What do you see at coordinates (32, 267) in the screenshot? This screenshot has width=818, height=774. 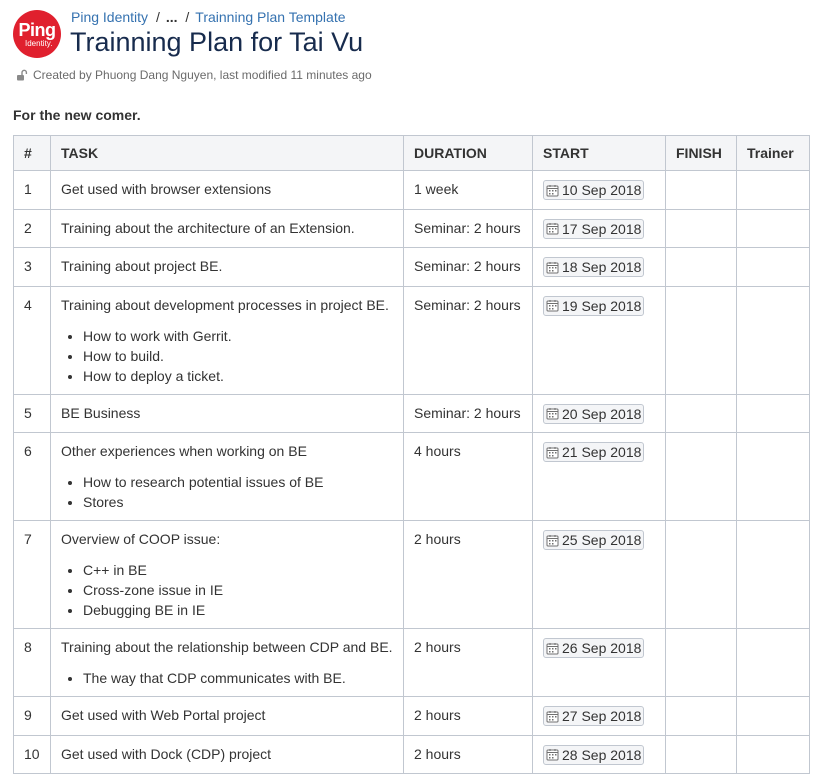 I see `row-number-cell: 3` at bounding box center [32, 267].